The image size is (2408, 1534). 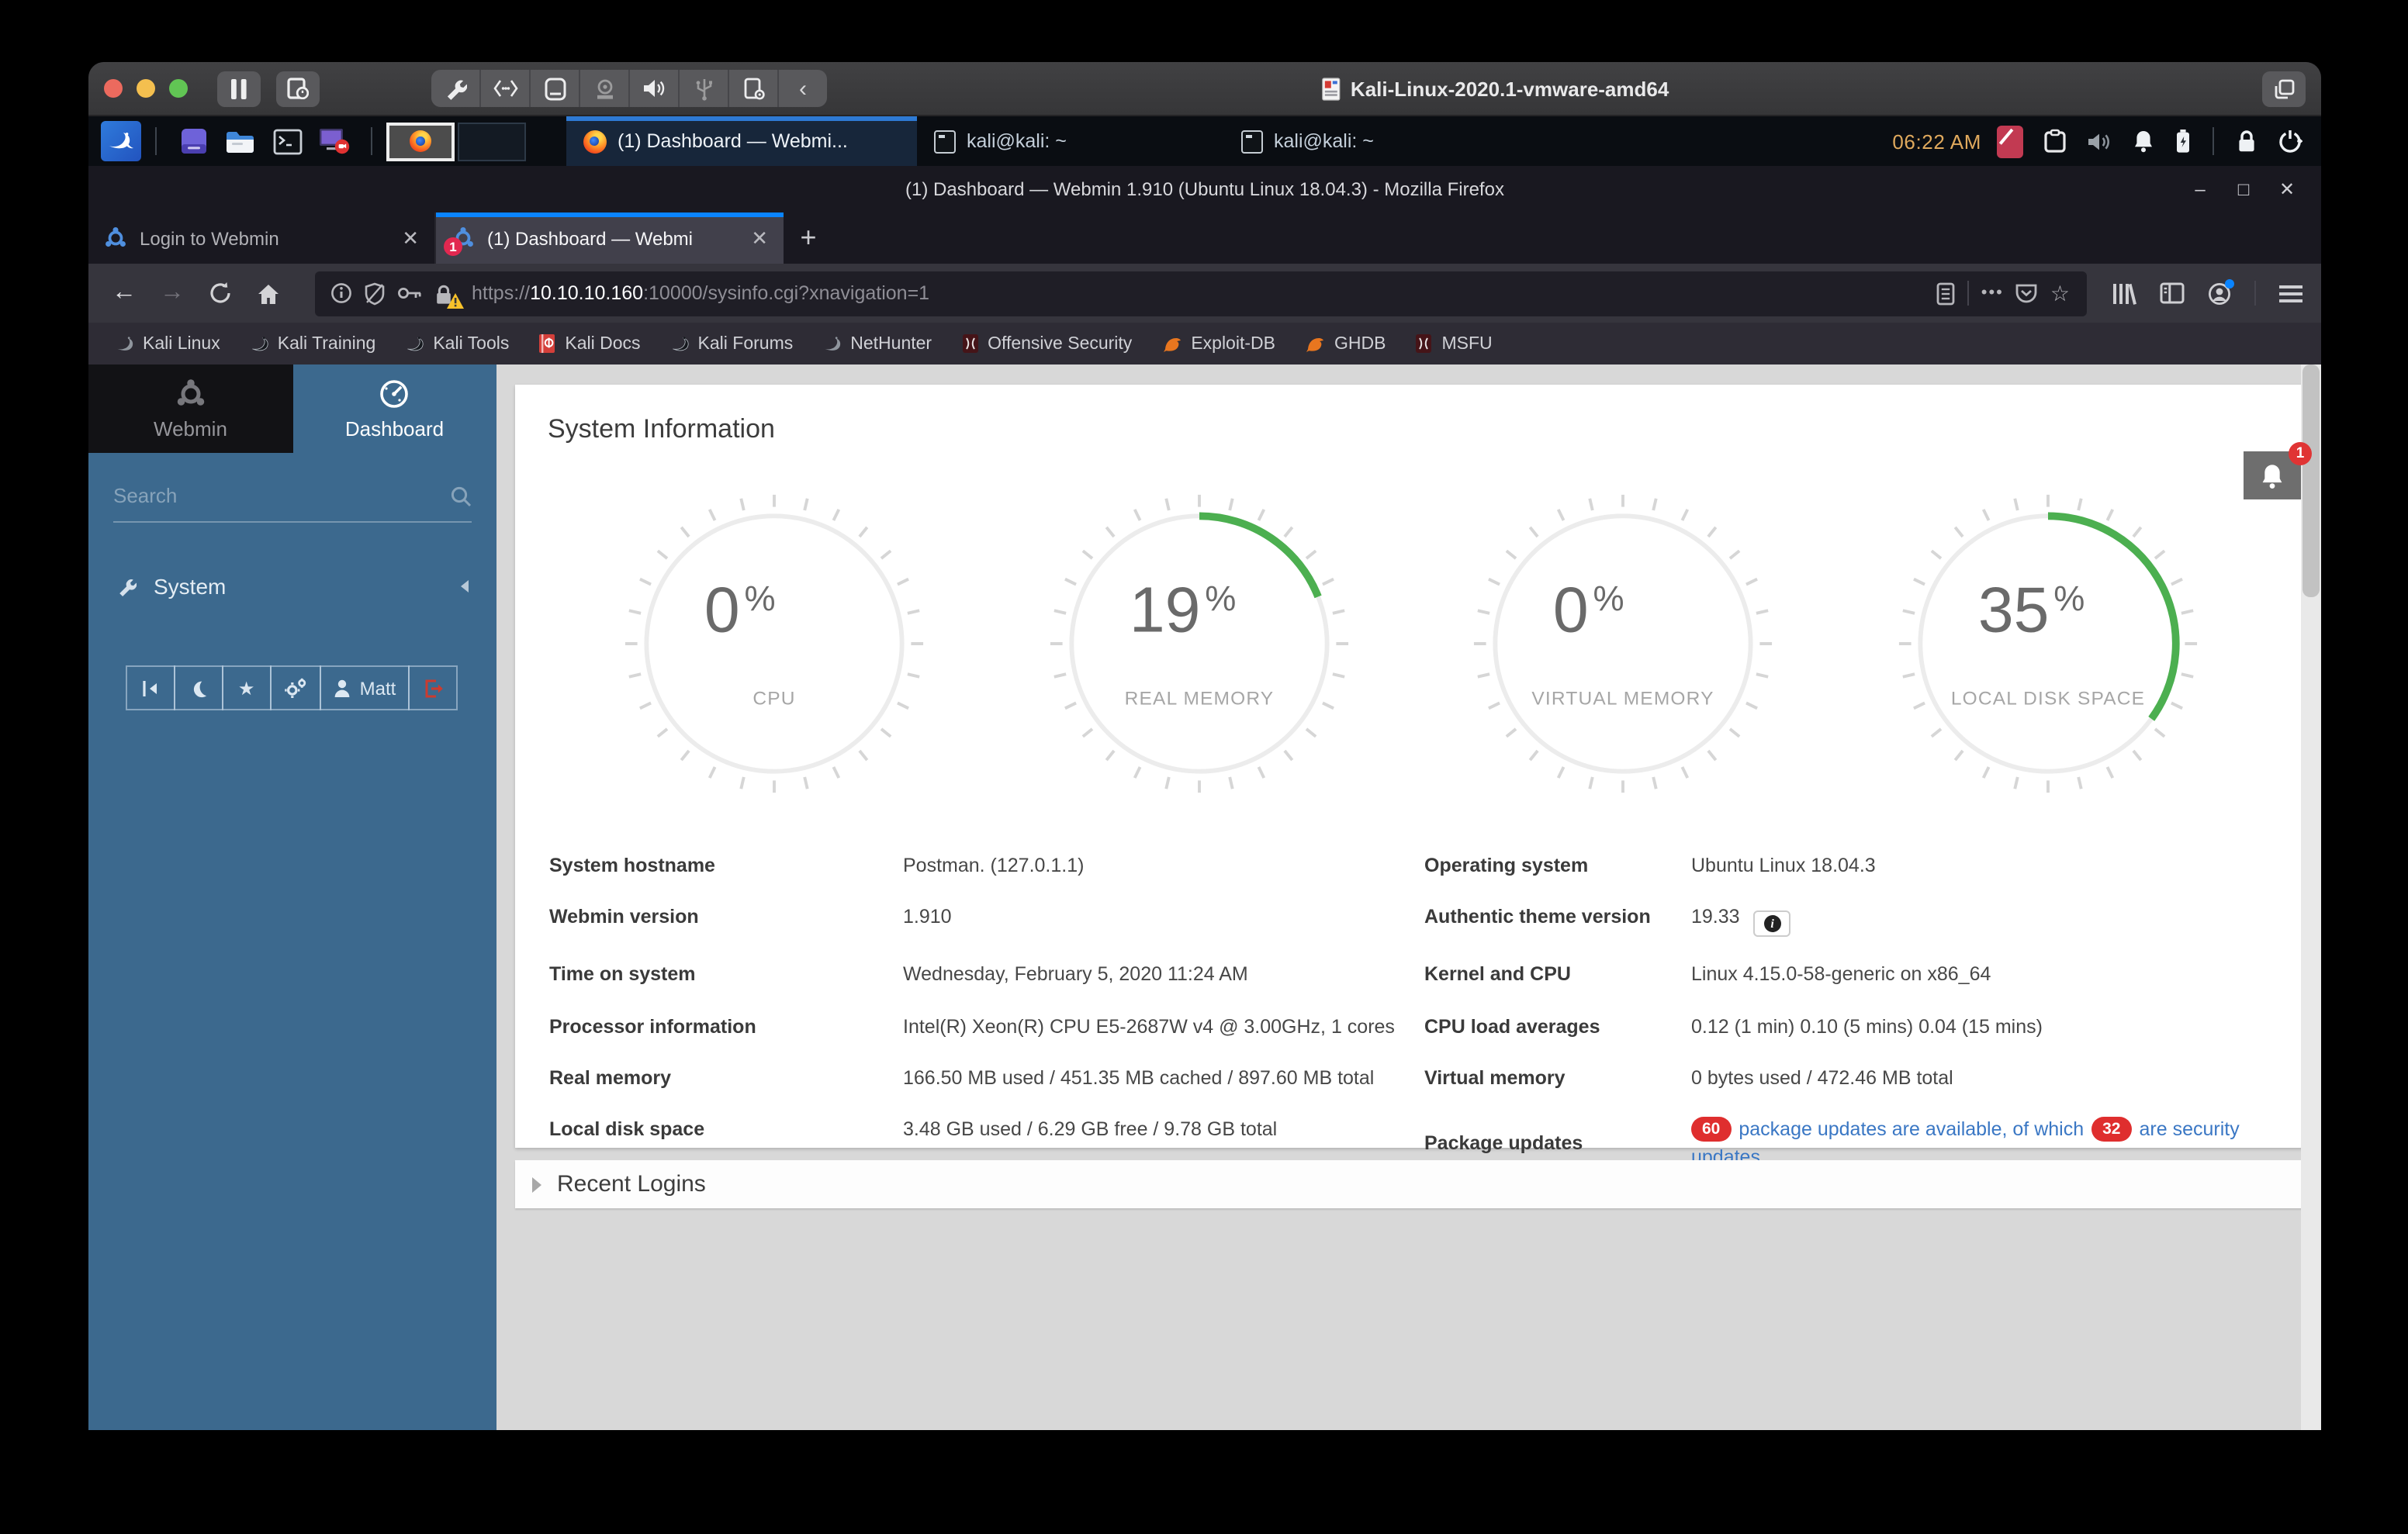 What do you see at coordinates (394, 408) in the screenshot?
I see `sidebar-tab-dashboard: Dashboard` at bounding box center [394, 408].